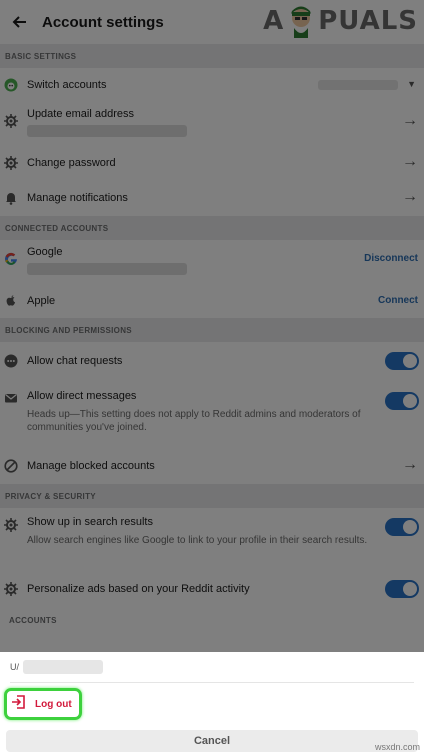 This screenshot has height=755, width=424. I want to click on divider, so click(212, 682).